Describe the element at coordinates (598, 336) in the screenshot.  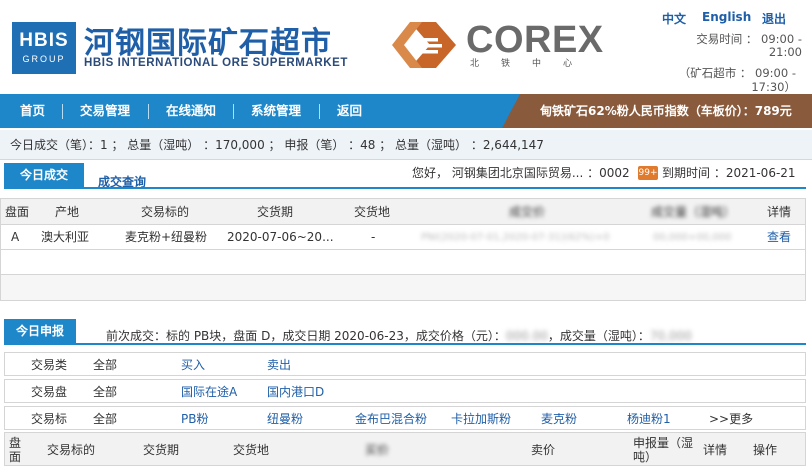
I see `prev-deal-mid: ，成交量（湿吨）：` at that location.